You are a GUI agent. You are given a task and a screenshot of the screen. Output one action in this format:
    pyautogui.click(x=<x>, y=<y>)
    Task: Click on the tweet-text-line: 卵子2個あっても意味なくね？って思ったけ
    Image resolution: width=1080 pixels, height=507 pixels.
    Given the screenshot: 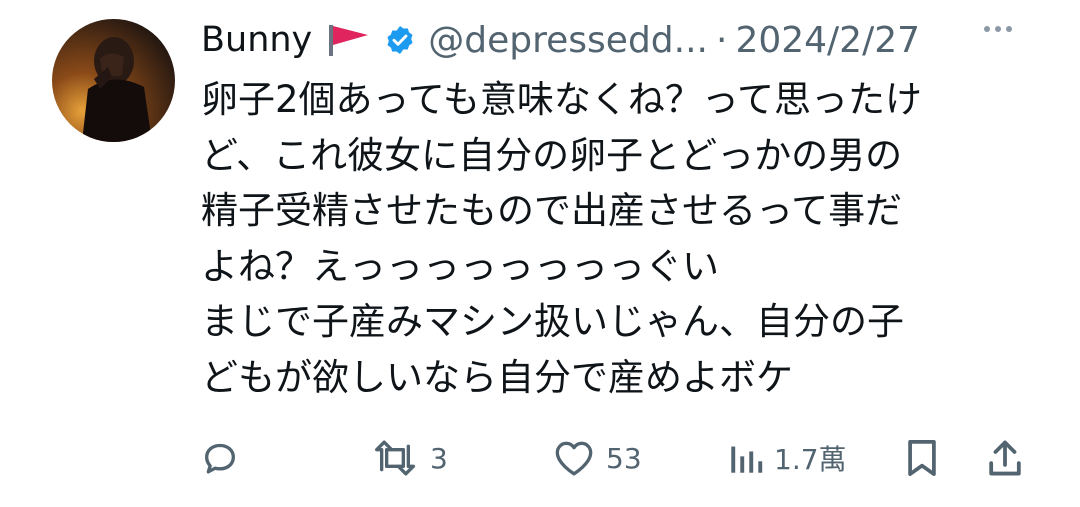 What is the action you would take?
    pyautogui.click(x=561, y=99)
    